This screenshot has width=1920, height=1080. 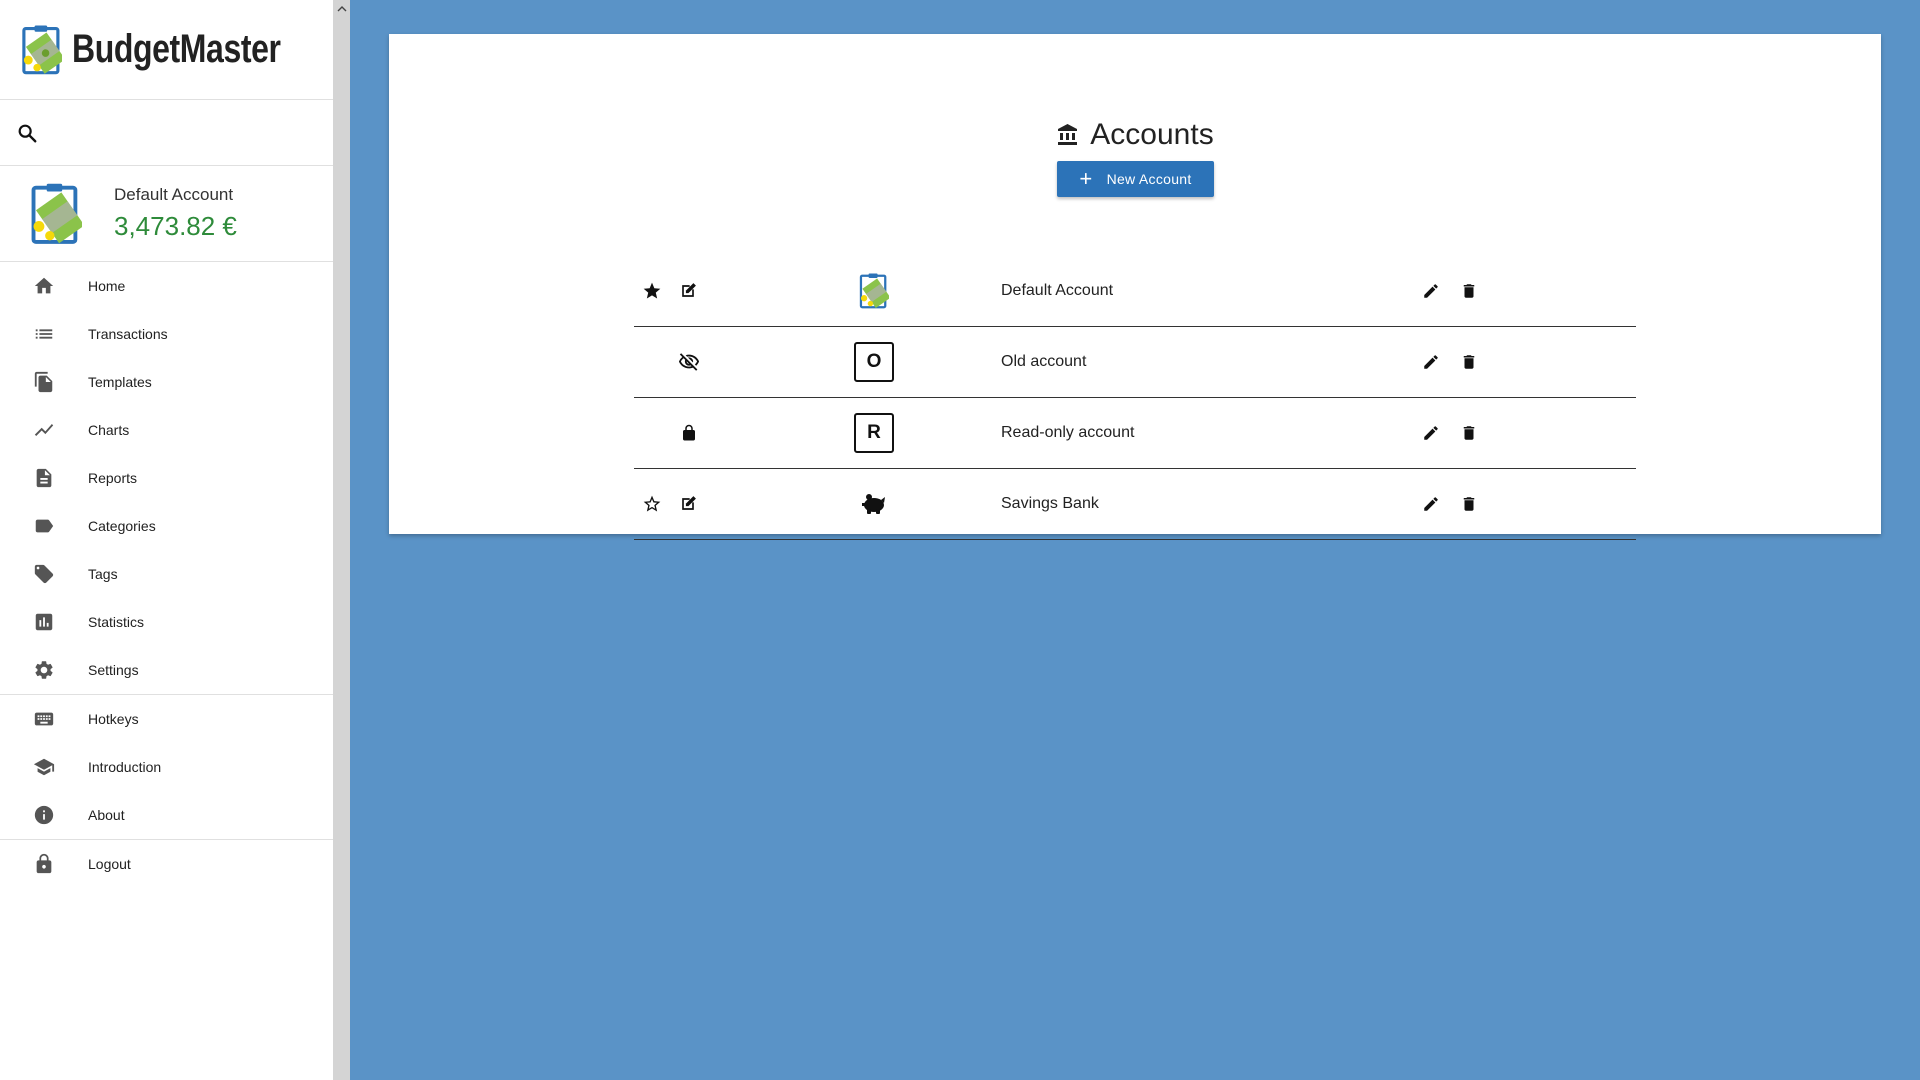 I want to click on account-row: O Old account, so click(x=1135, y=362).